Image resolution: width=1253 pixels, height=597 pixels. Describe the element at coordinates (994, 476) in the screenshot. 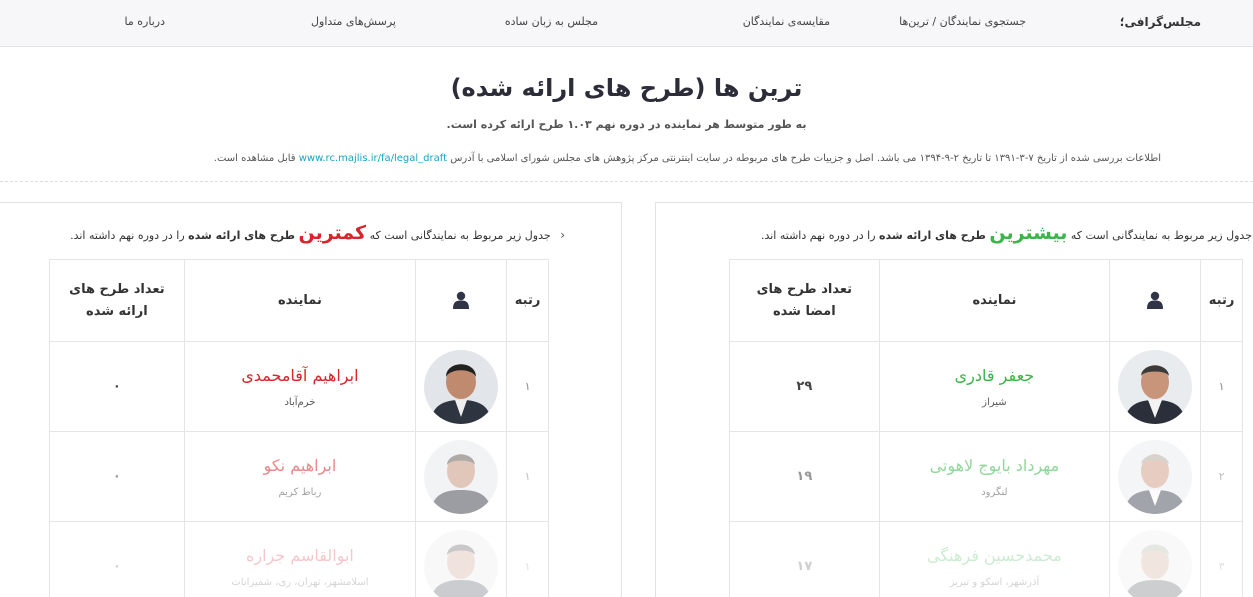

I see `rep-cell: مهرداد بایوج لاهوتی لنگرود` at that location.